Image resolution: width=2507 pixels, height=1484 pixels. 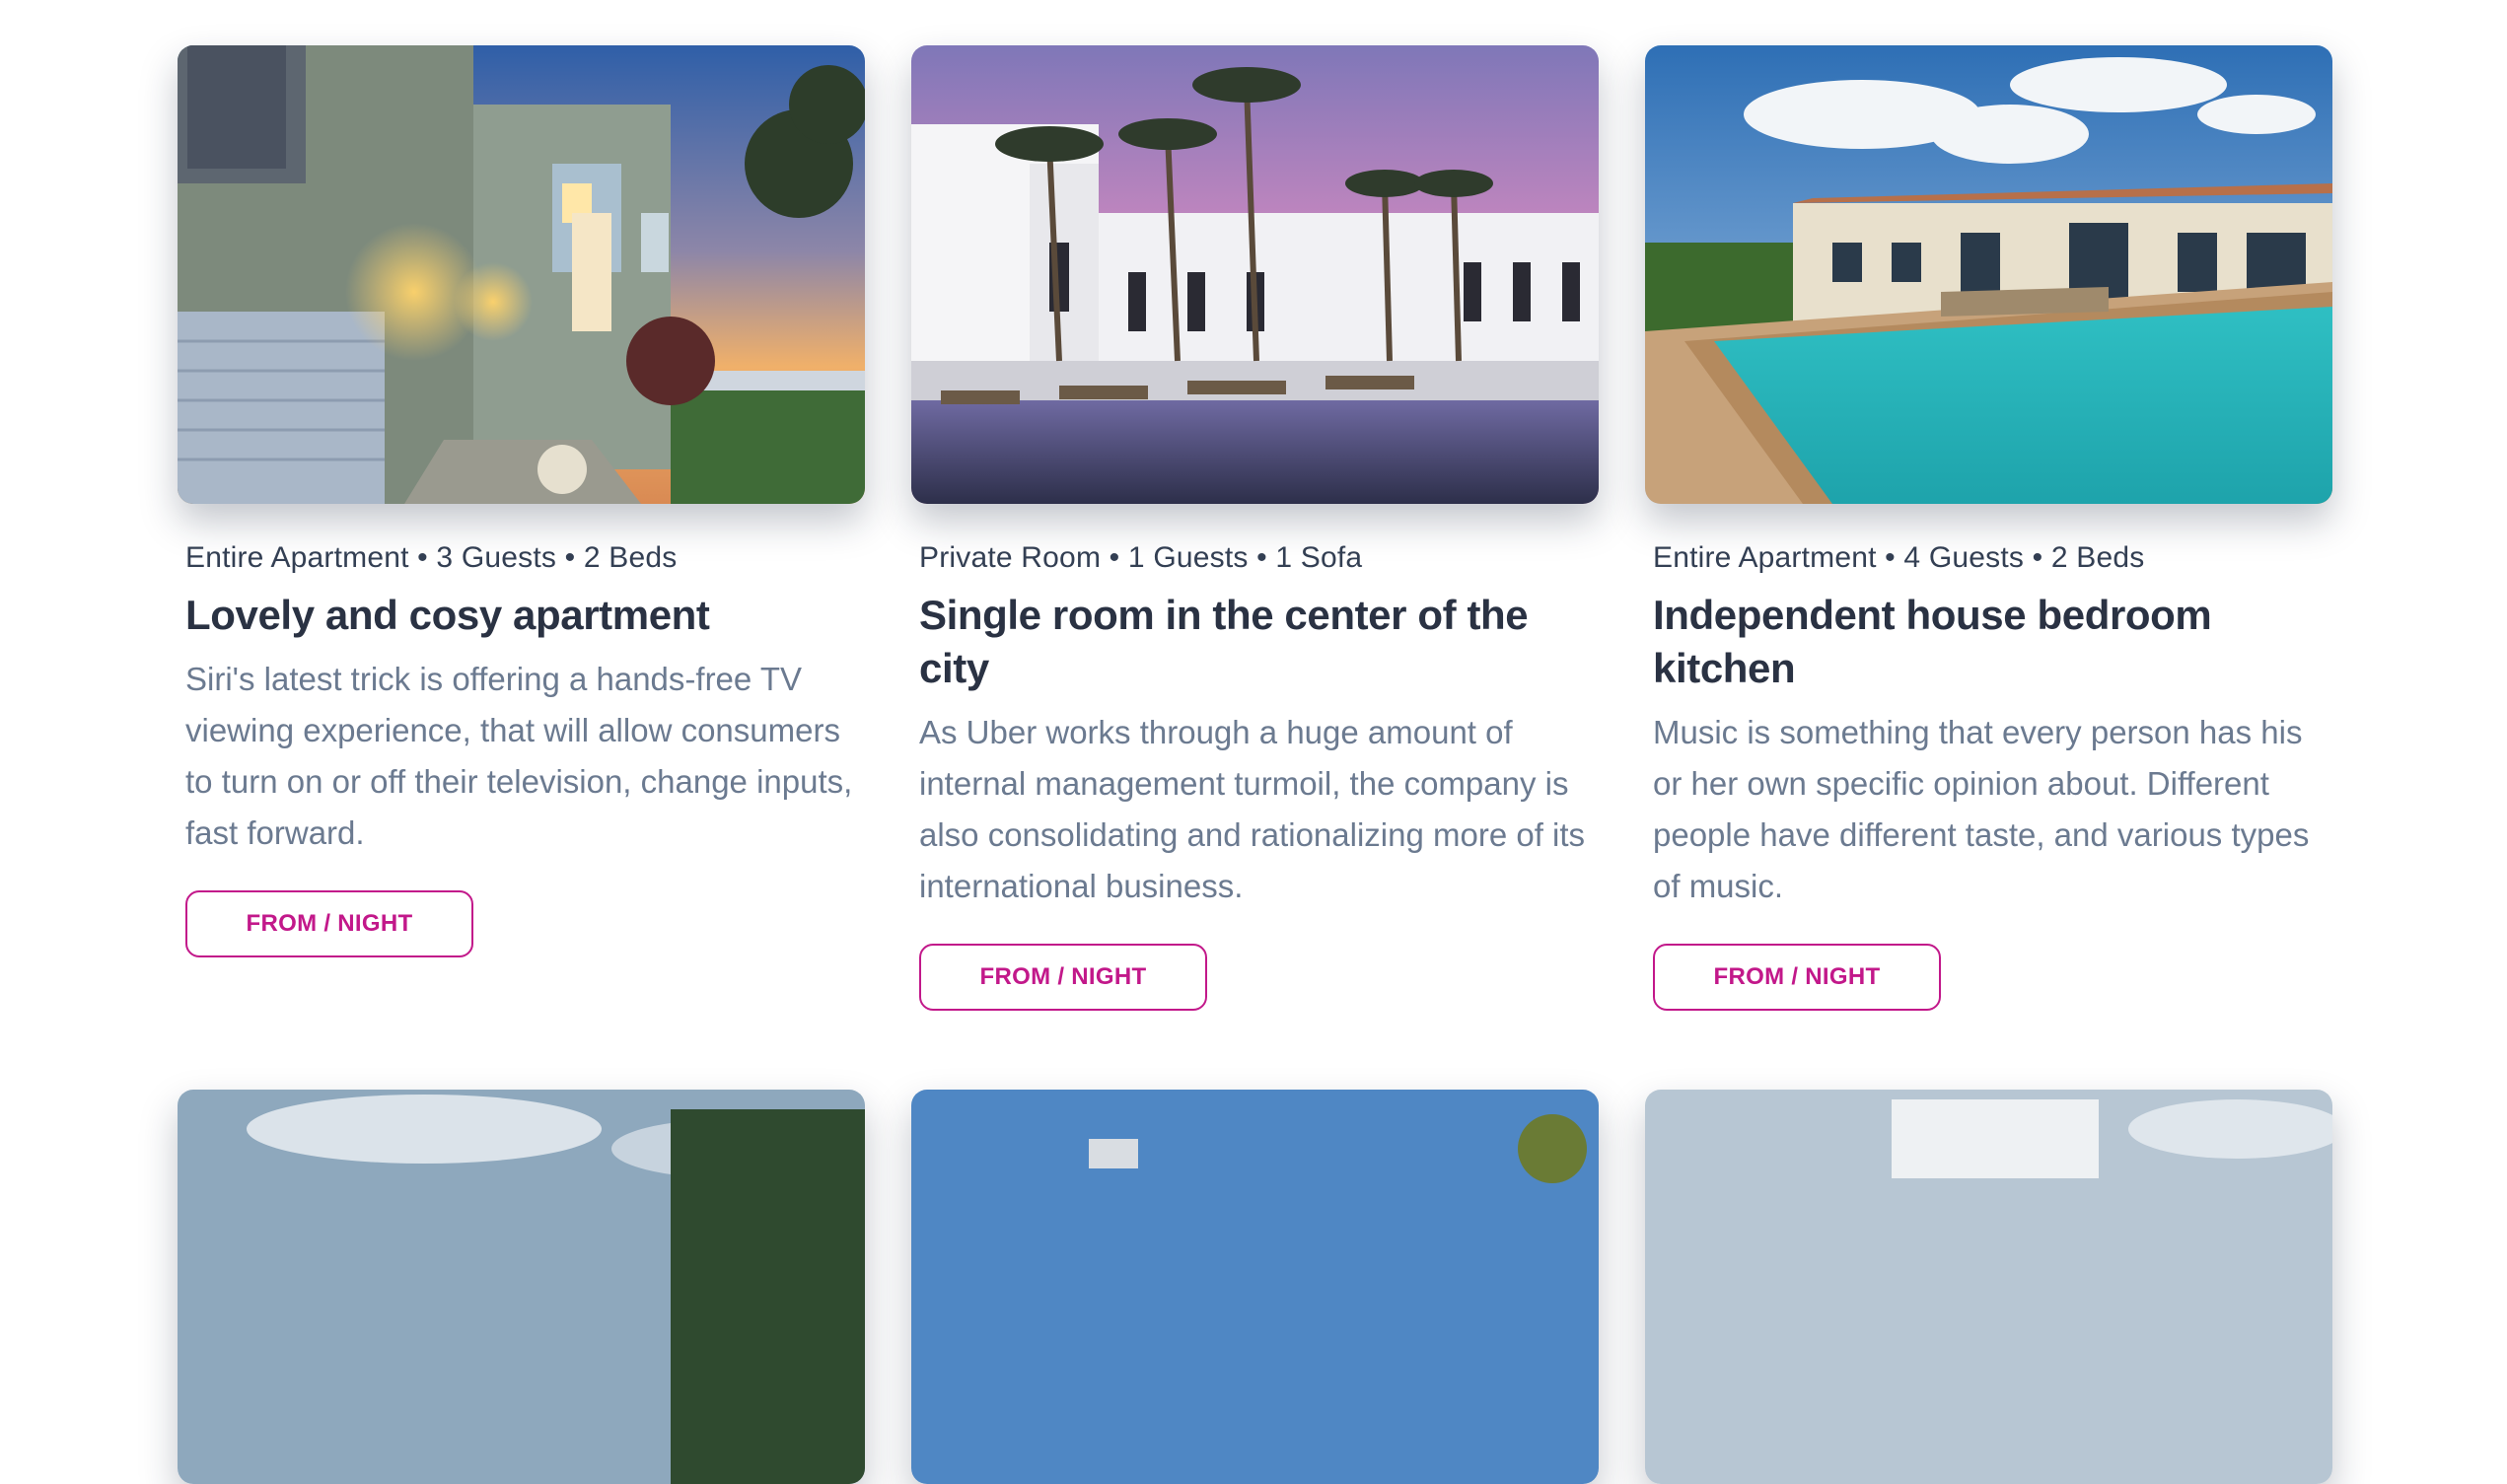 I want to click on listing-photo-villa-with-pool, so click(x=1988, y=274).